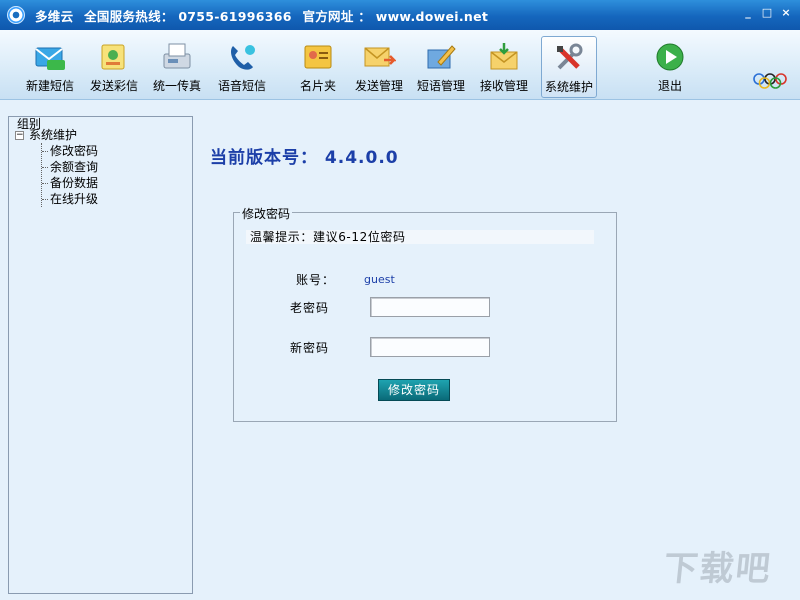  Describe the element at coordinates (670, 57) in the screenshot. I see `exit-icon` at that location.